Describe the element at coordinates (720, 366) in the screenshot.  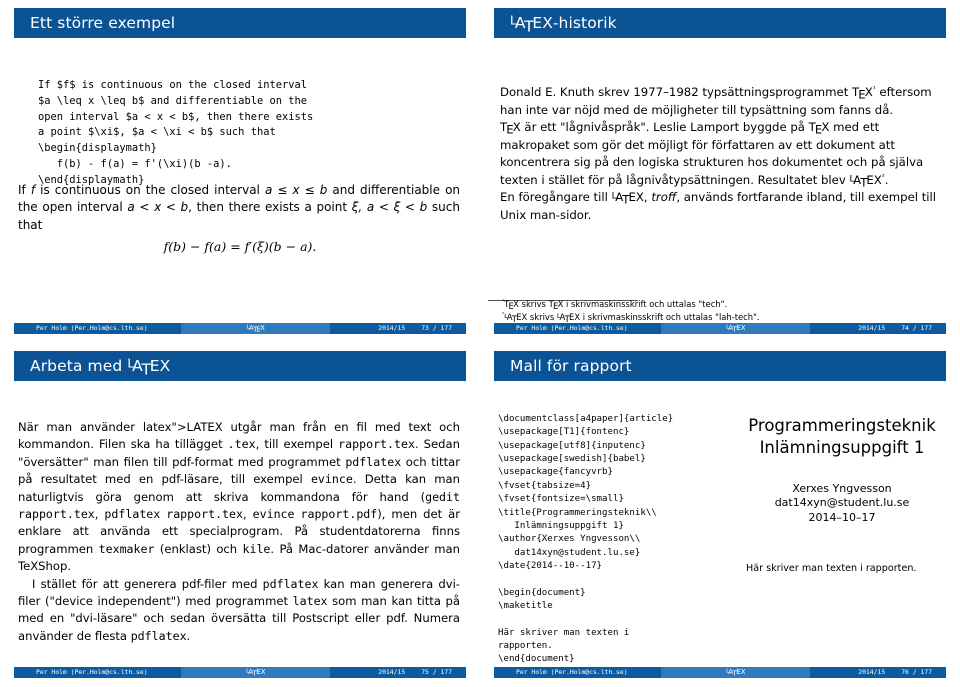
I see `slide-title: Mall för rapport` at that location.